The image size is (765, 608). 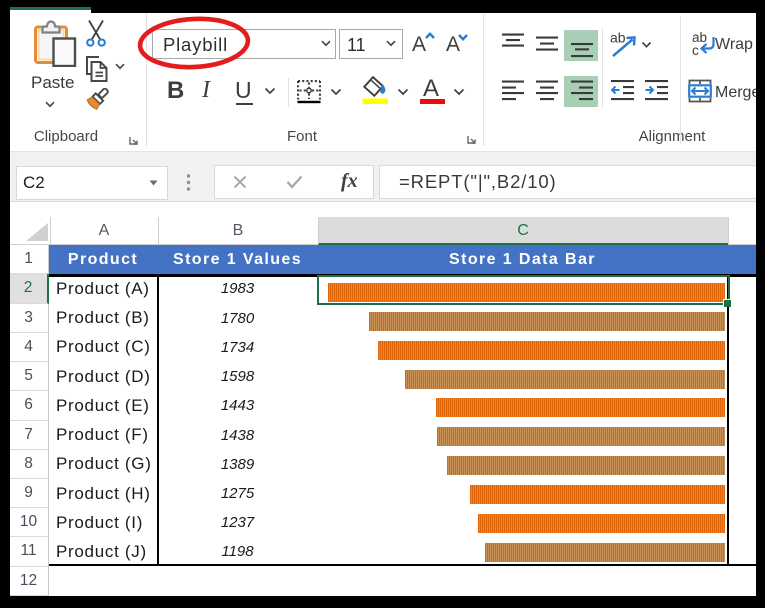 I want to click on svg-text: c, so click(x=695, y=50).